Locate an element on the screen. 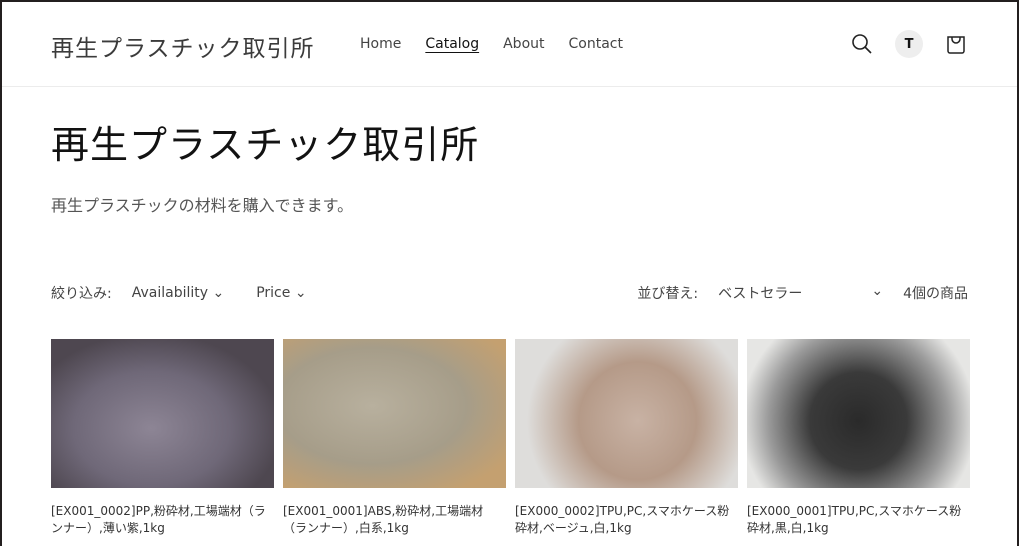 This screenshot has height=546, width=1019. page-description: 再生プラスチックの材料を購入できます。 is located at coordinates (202, 205).